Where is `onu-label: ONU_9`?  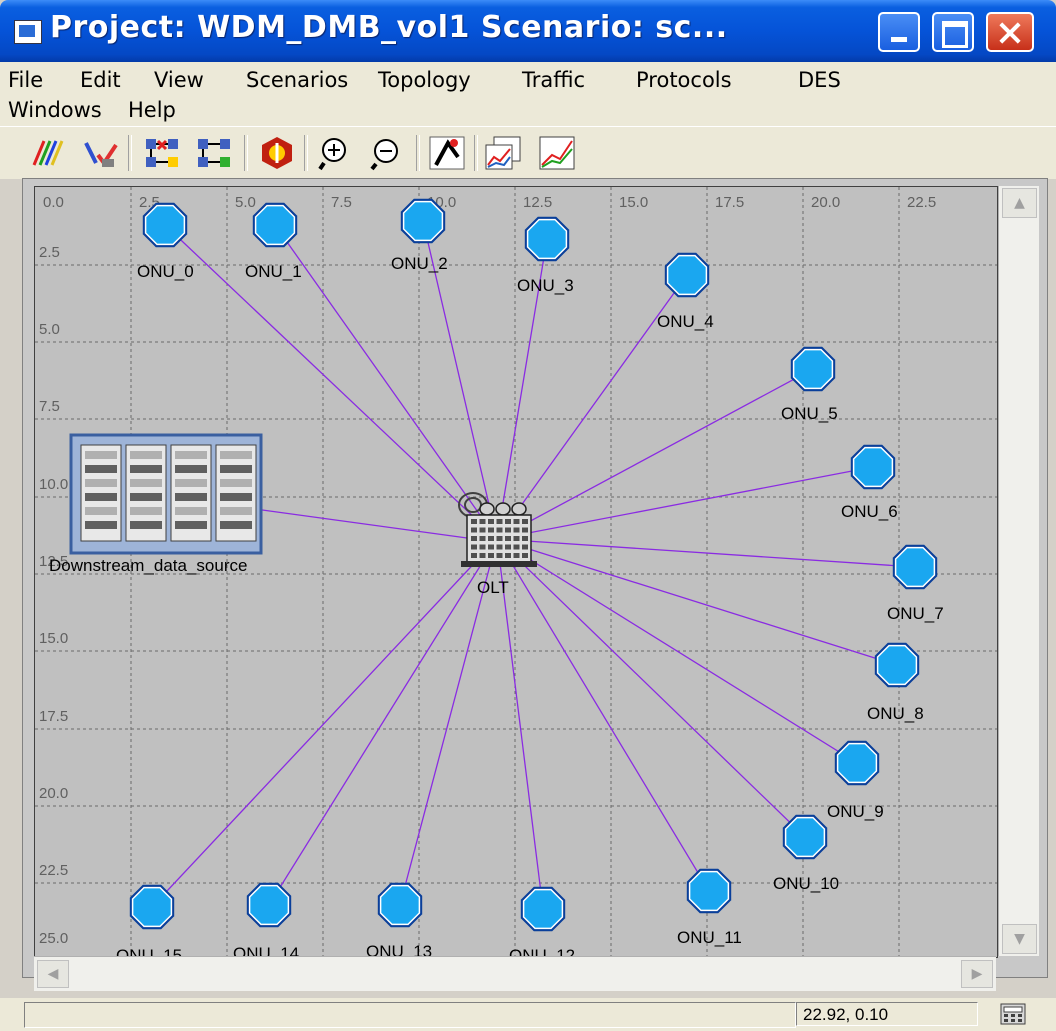
onu-label: ONU_9 is located at coordinates (855, 811).